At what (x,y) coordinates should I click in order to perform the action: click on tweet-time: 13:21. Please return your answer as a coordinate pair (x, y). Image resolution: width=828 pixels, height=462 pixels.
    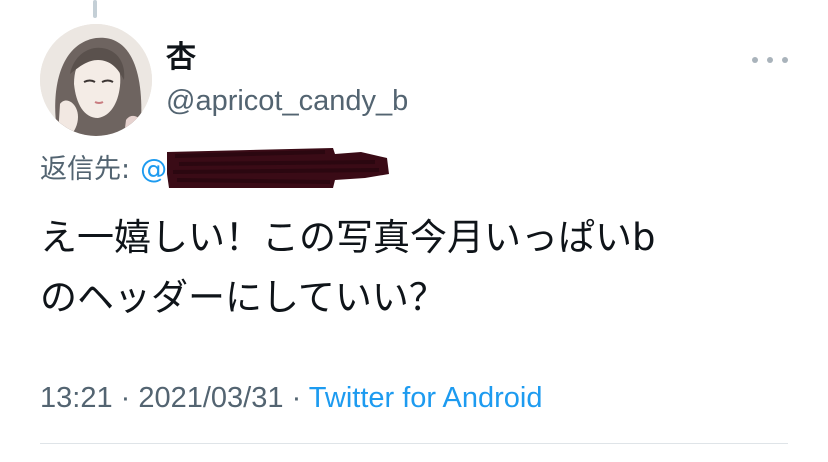
    Looking at the image, I should click on (76, 398).